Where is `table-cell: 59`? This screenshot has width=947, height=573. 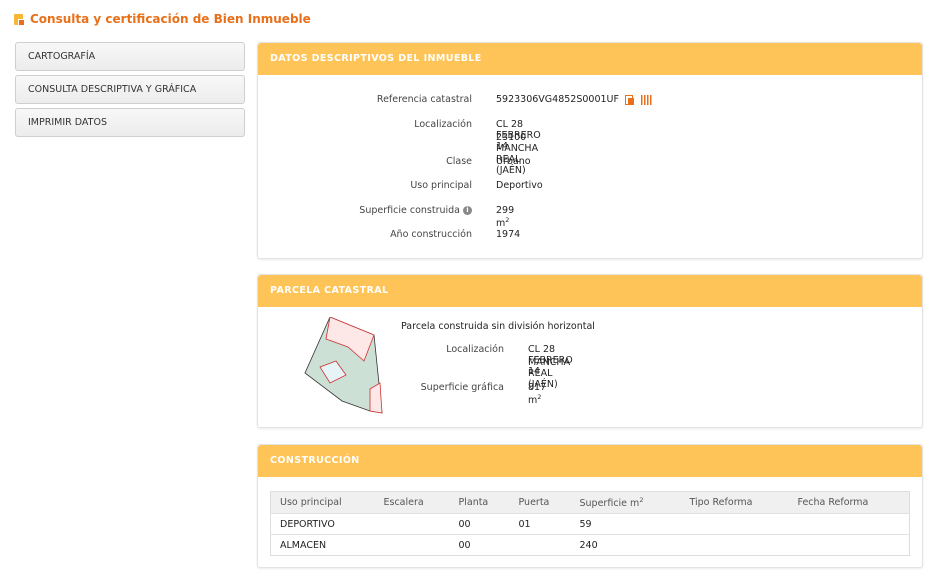 table-cell: 59 is located at coordinates (625, 524).